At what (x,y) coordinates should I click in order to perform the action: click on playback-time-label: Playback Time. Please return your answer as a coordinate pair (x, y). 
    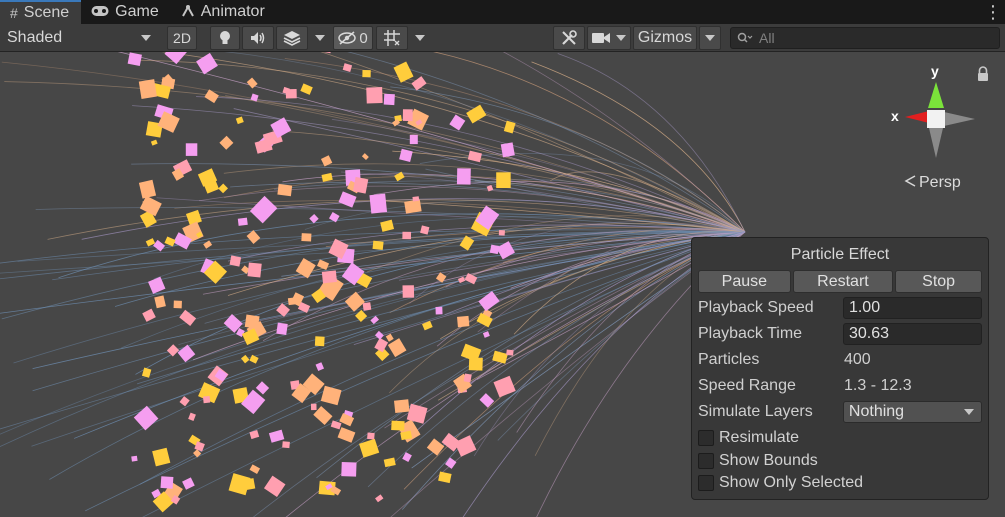
    Looking at the image, I should click on (750, 333).